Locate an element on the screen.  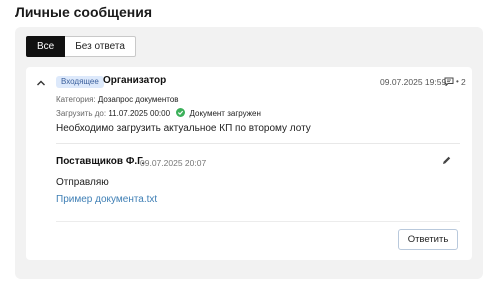
check-circle-icon is located at coordinates (181, 112).